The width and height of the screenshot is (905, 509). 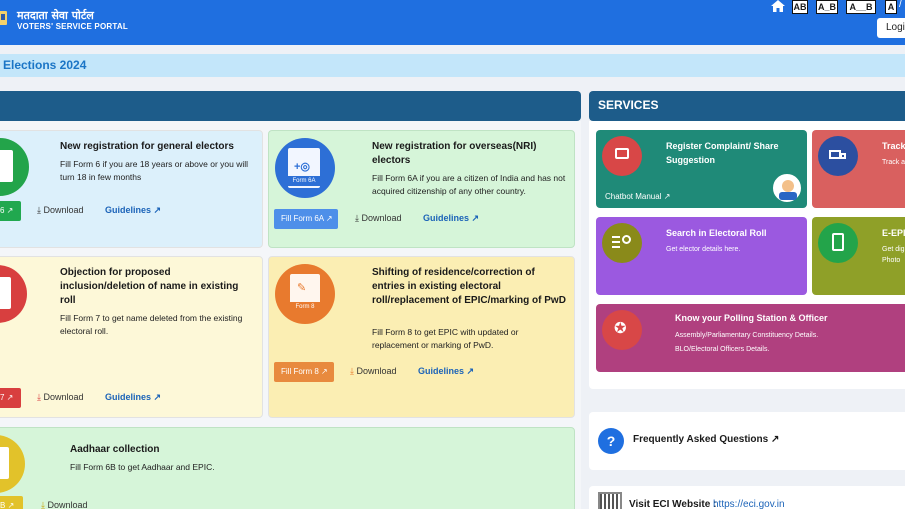 I want to click on form6b-download-label: Download, so click(x=67, y=504).